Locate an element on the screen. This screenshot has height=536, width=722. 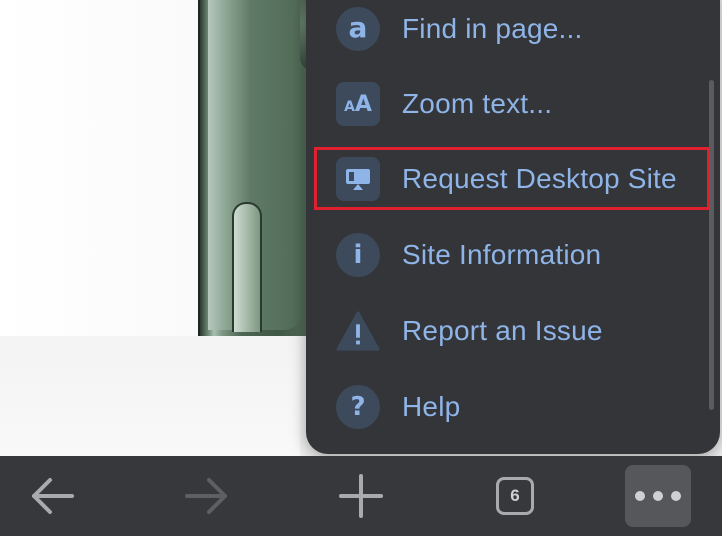
desktop-monitor-icon is located at coordinates (358, 179).